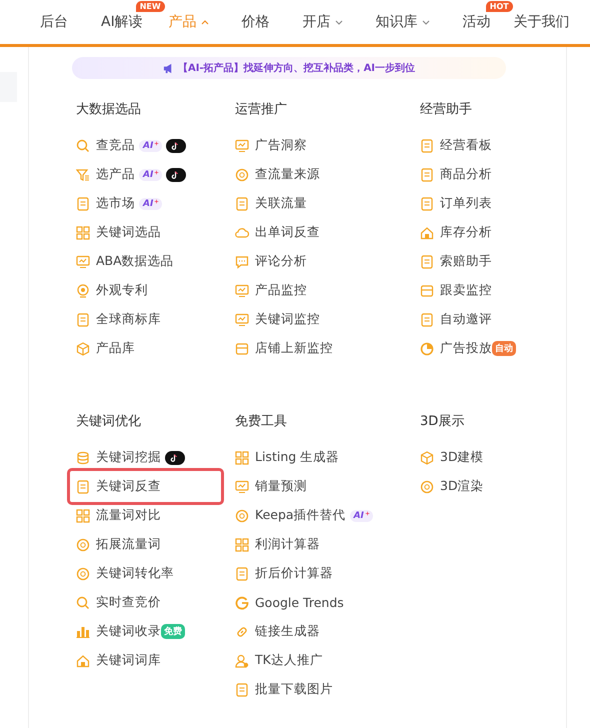 This screenshot has width=590, height=728. What do you see at coordinates (112, 290) in the screenshot?
I see `menu-item: 外观专利` at bounding box center [112, 290].